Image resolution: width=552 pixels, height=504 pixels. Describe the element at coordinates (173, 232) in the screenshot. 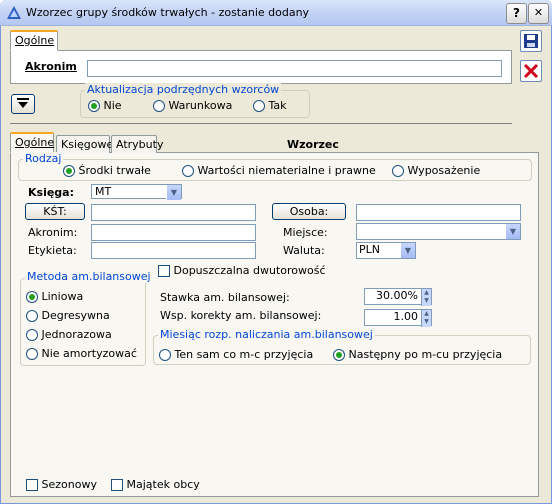

I see `akronim2-input` at that location.